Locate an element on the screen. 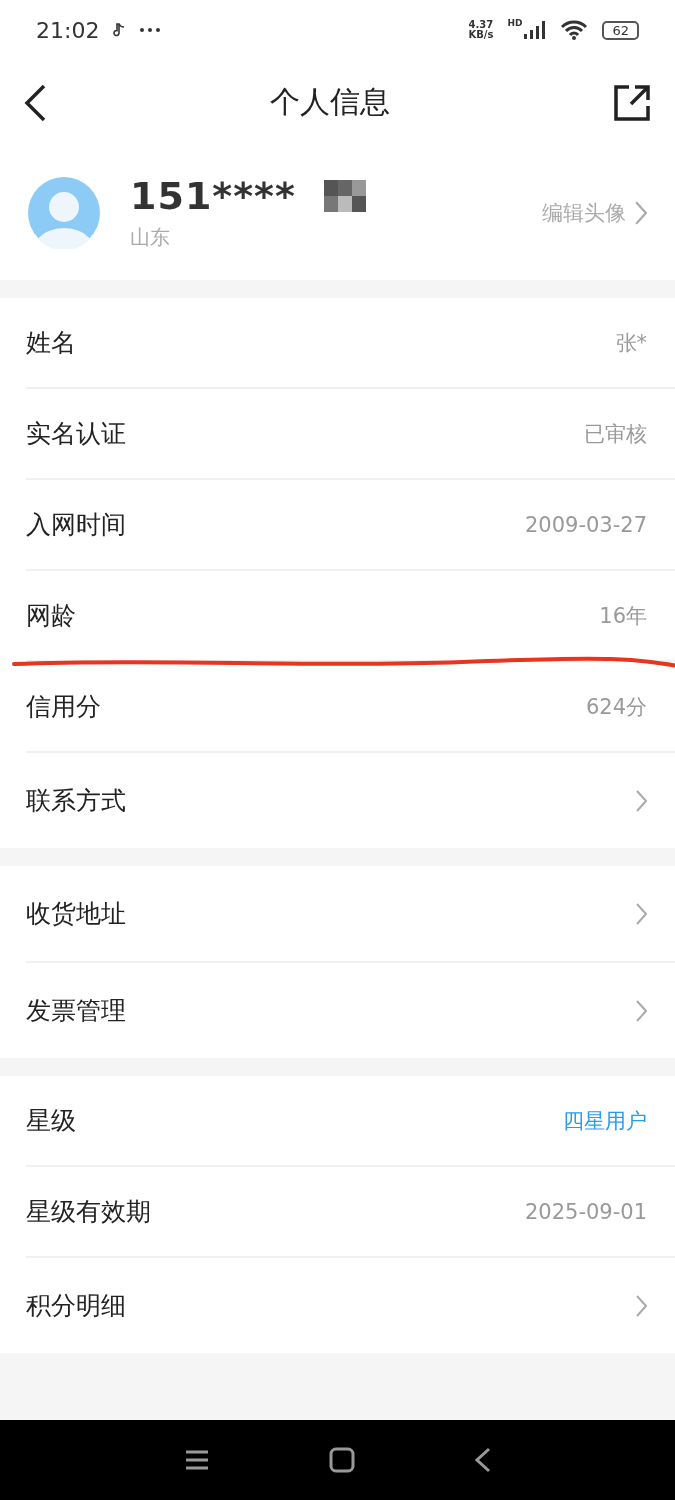  row-value: 624分 is located at coordinates (616, 707).